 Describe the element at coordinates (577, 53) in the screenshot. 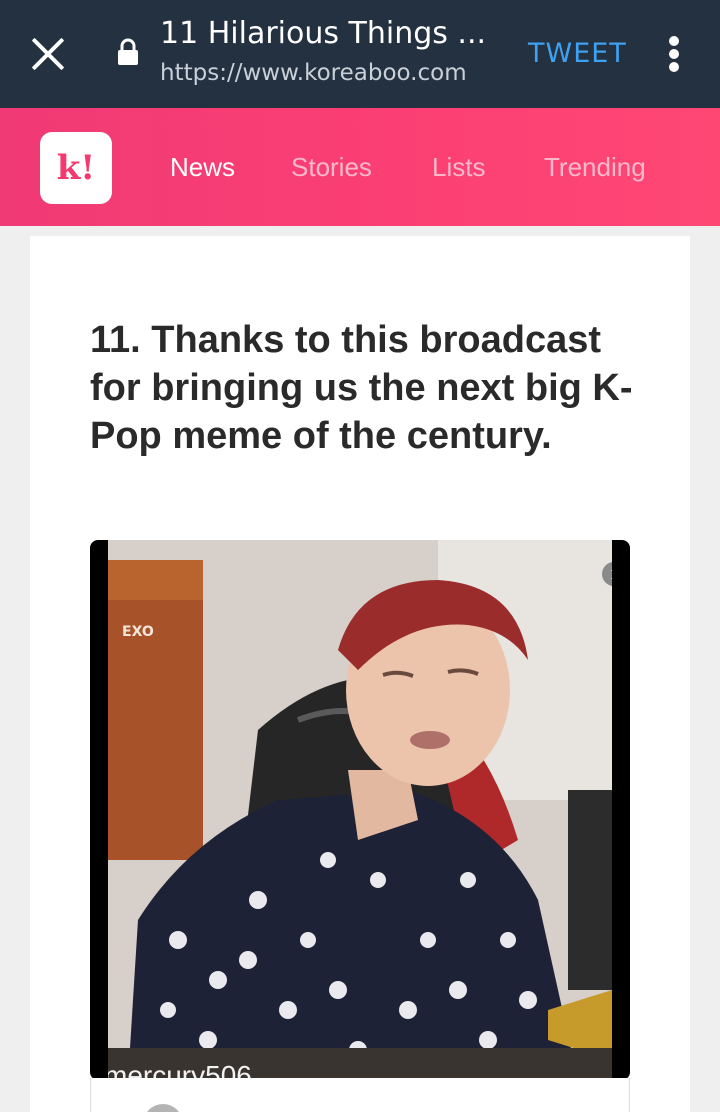

I see `tweet-button: TWEET` at that location.